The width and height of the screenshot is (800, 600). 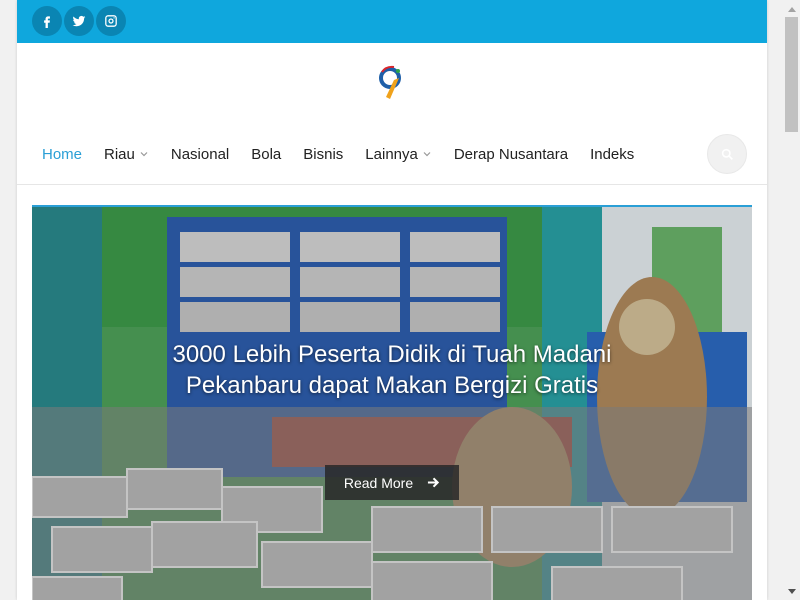 I want to click on scroll-down-button, so click(x=791, y=591).